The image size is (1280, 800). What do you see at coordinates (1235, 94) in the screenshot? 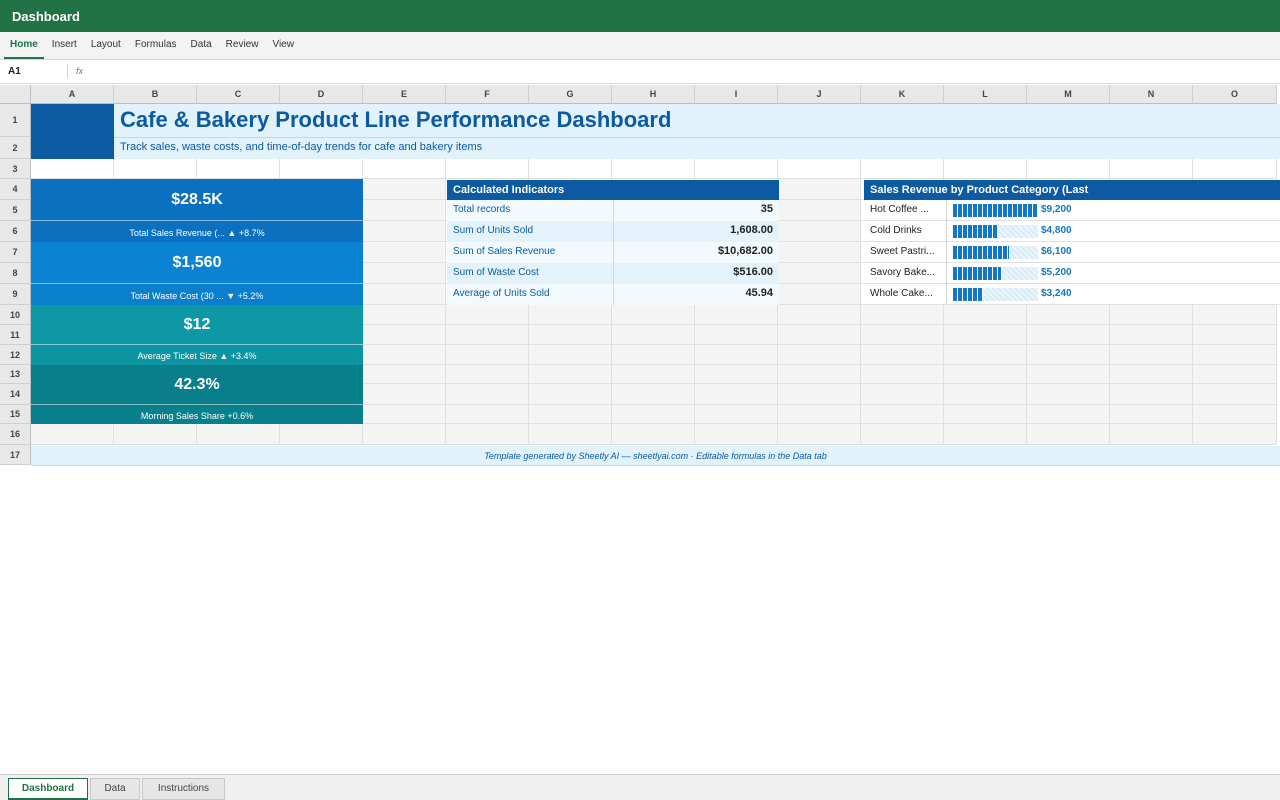
I see `column-header-o: O` at bounding box center [1235, 94].